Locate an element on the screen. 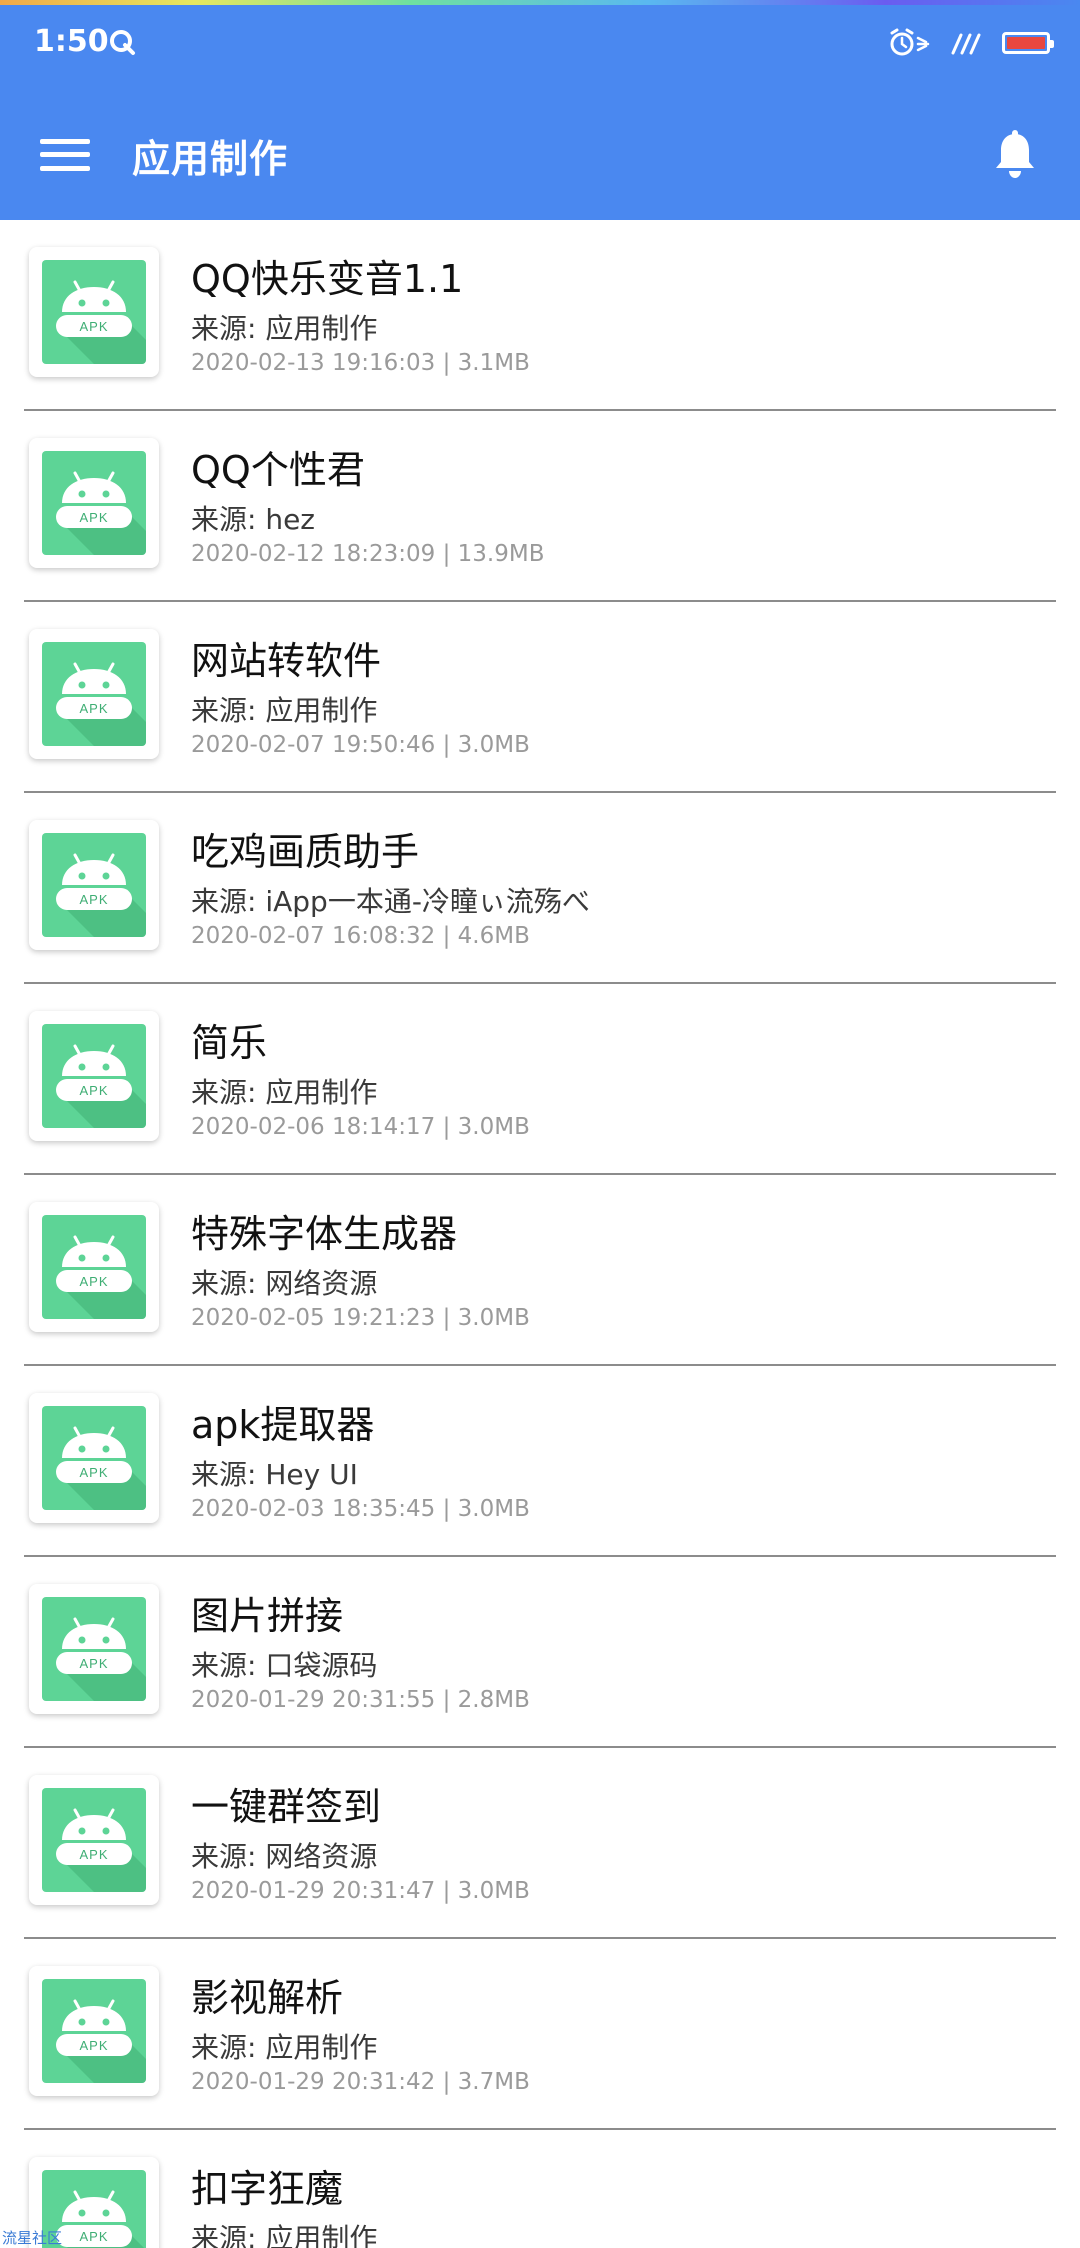  app-meta: 2020-02-12 18:23:09 | 13.9MB is located at coordinates (368, 554).